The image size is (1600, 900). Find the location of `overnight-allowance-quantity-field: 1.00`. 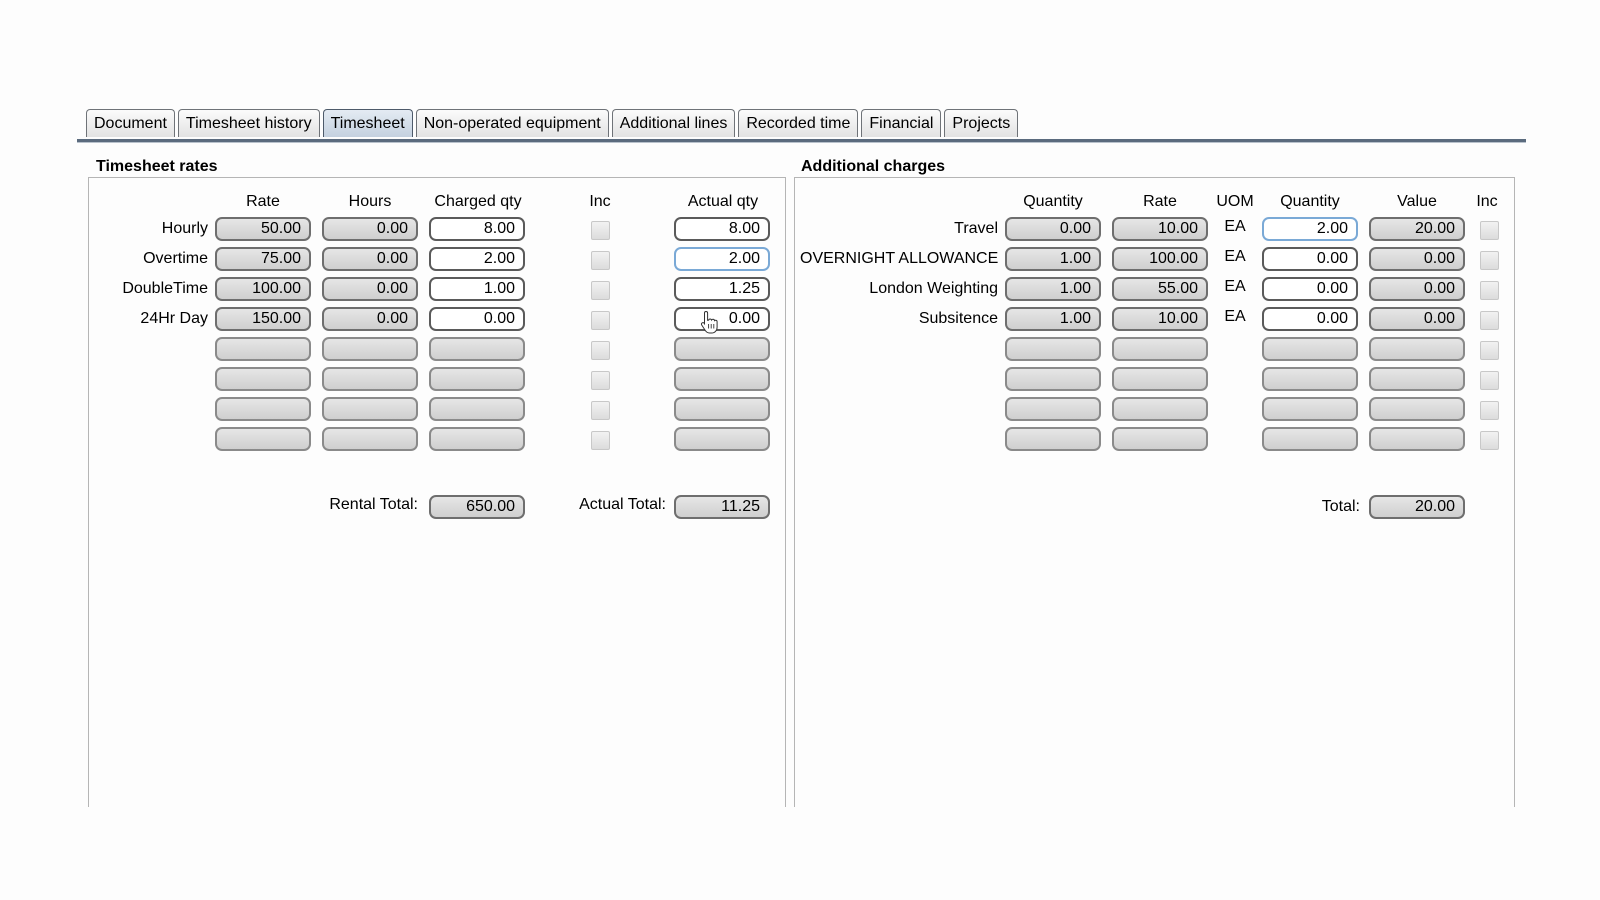

overnight-allowance-quantity-field: 1.00 is located at coordinates (1053, 259).